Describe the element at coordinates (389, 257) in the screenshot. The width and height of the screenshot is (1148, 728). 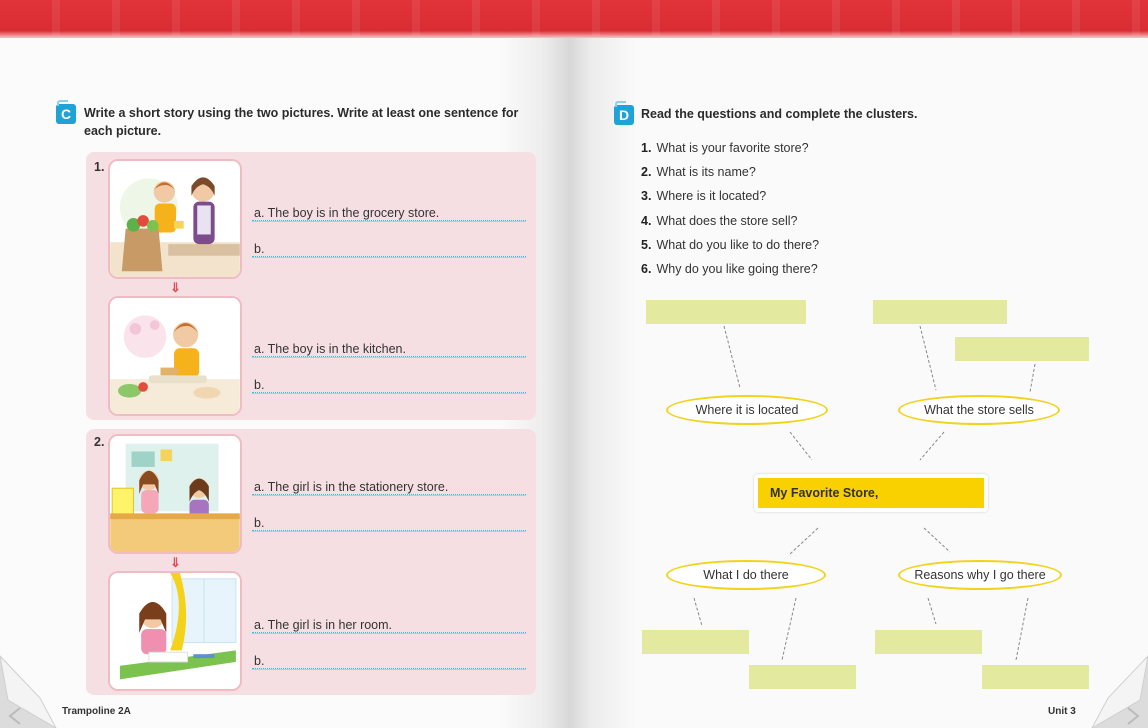
I see `item-1-frame-1-writing-line-b` at that location.